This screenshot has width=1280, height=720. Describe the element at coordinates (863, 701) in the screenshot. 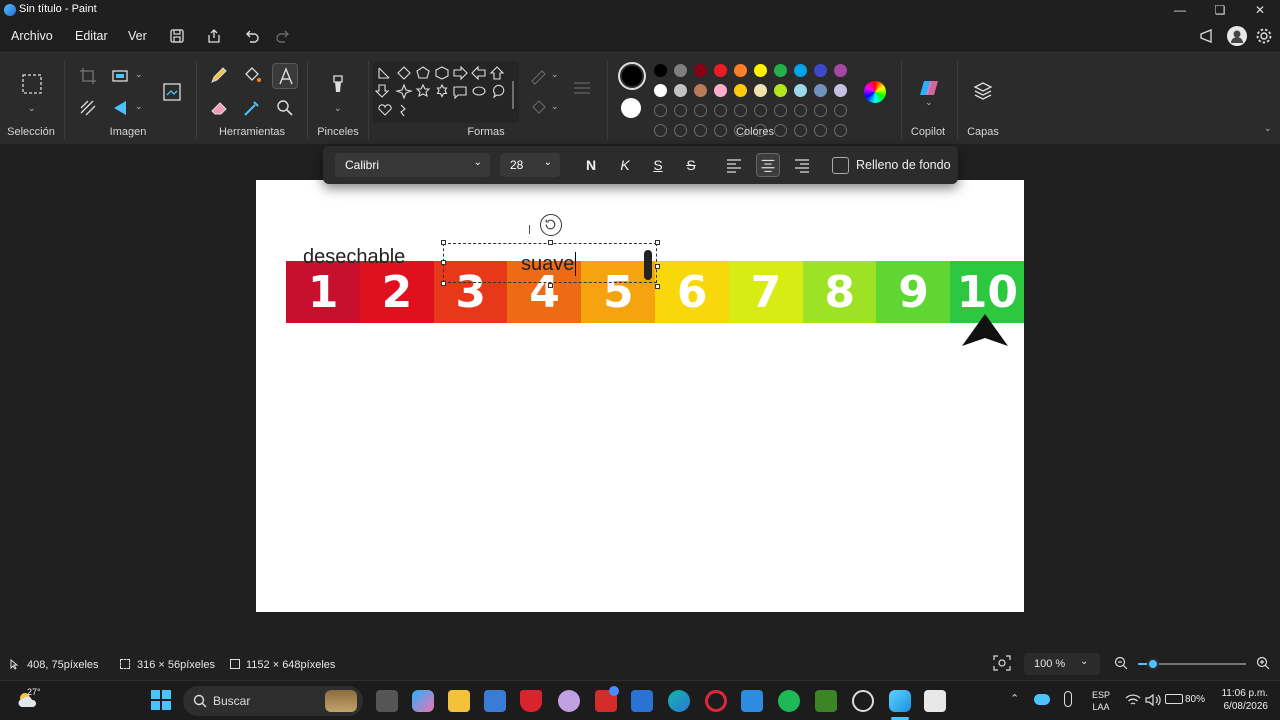

I see `chatgpt-icon` at that location.